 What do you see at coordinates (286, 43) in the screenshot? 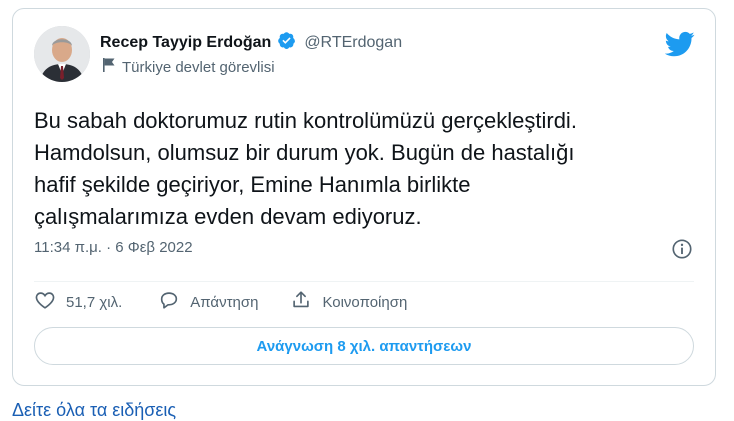
I see `verified-badge-icon` at bounding box center [286, 43].